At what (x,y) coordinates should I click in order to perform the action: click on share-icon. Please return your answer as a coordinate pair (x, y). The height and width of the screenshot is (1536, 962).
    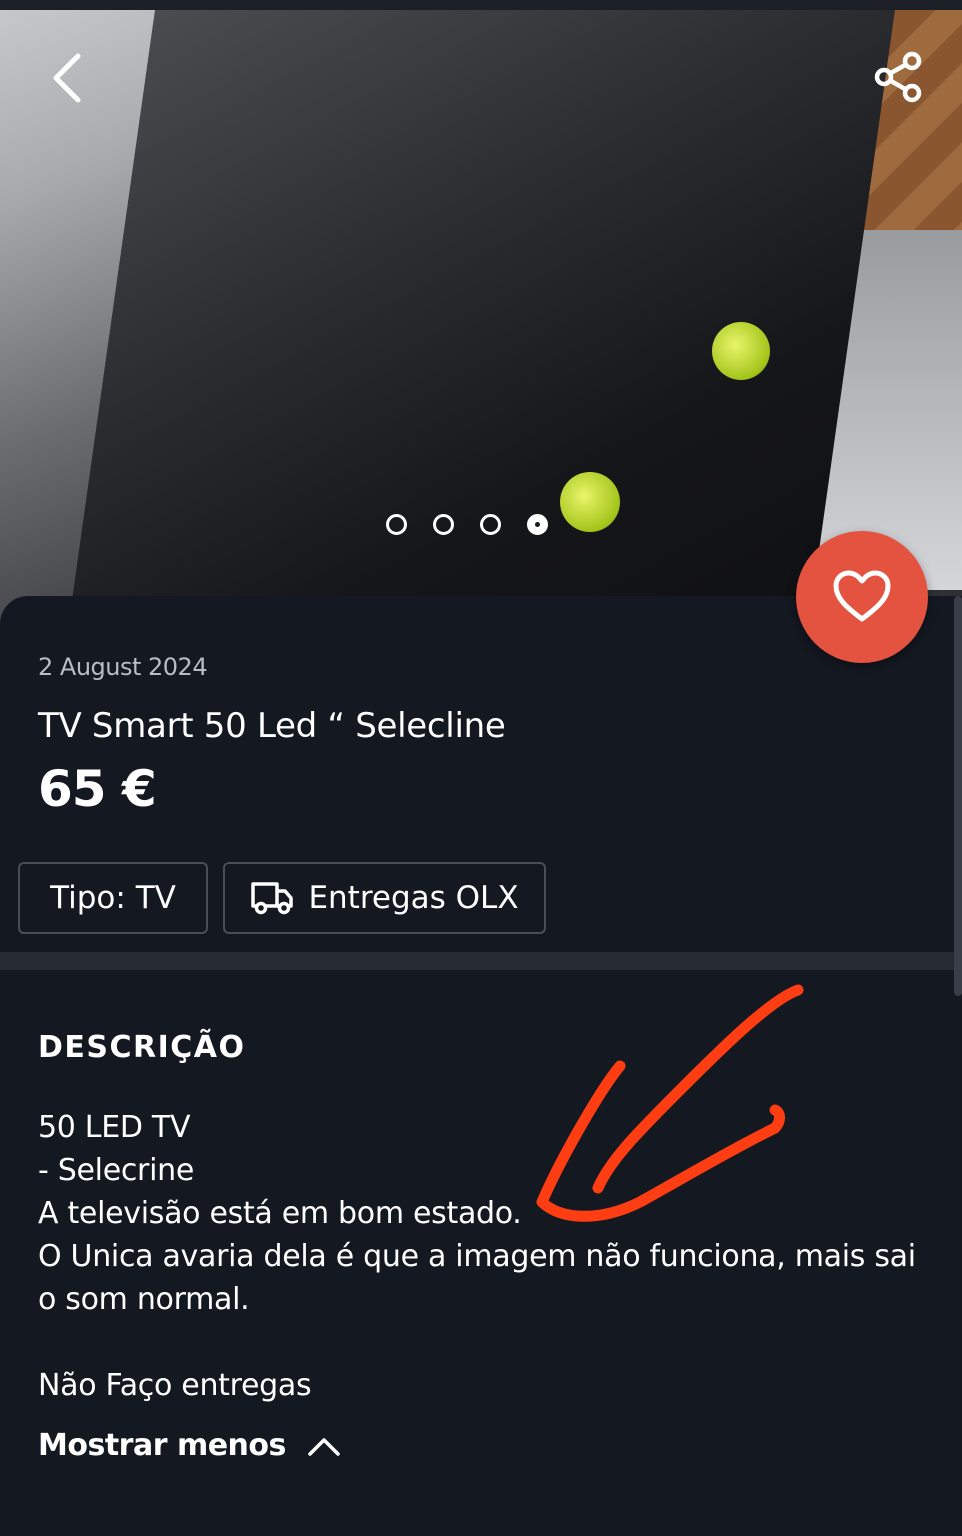
    Looking at the image, I should click on (898, 77).